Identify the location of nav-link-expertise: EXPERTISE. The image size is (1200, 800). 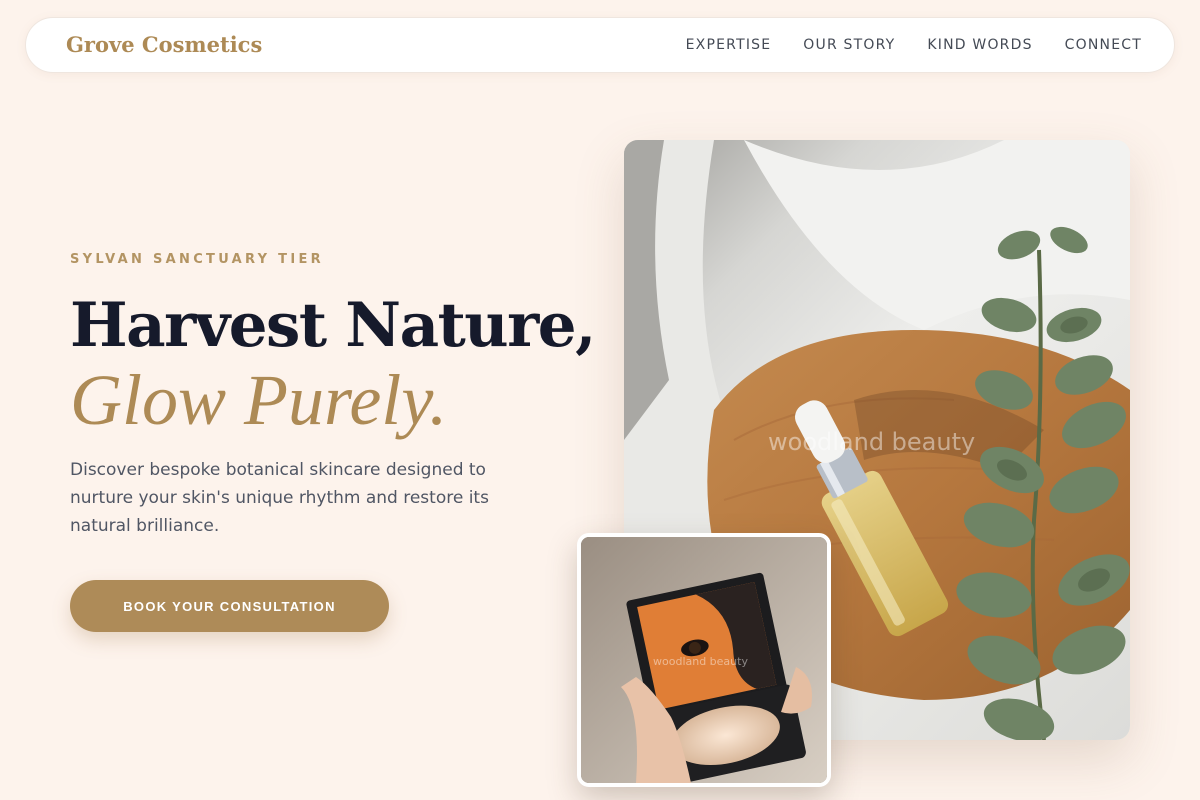
(729, 45).